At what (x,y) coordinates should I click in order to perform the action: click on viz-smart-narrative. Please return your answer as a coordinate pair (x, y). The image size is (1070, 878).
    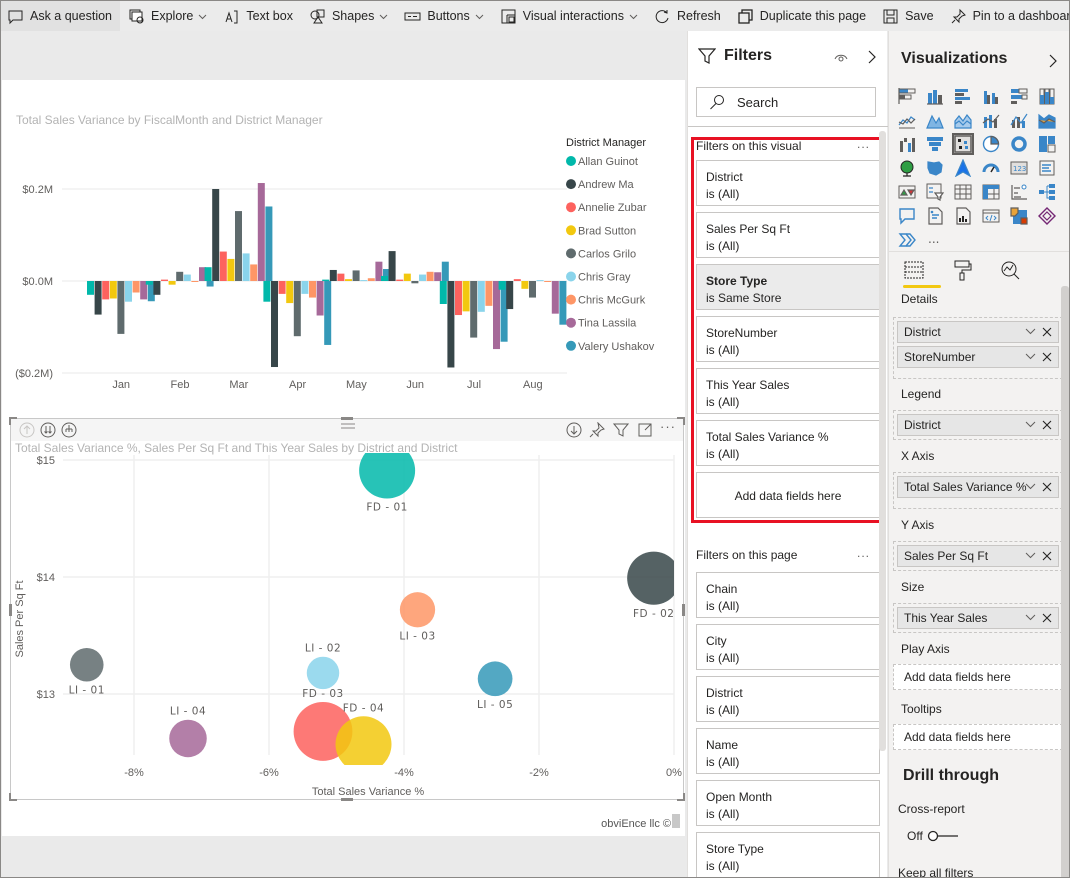
    Looking at the image, I should click on (935, 216).